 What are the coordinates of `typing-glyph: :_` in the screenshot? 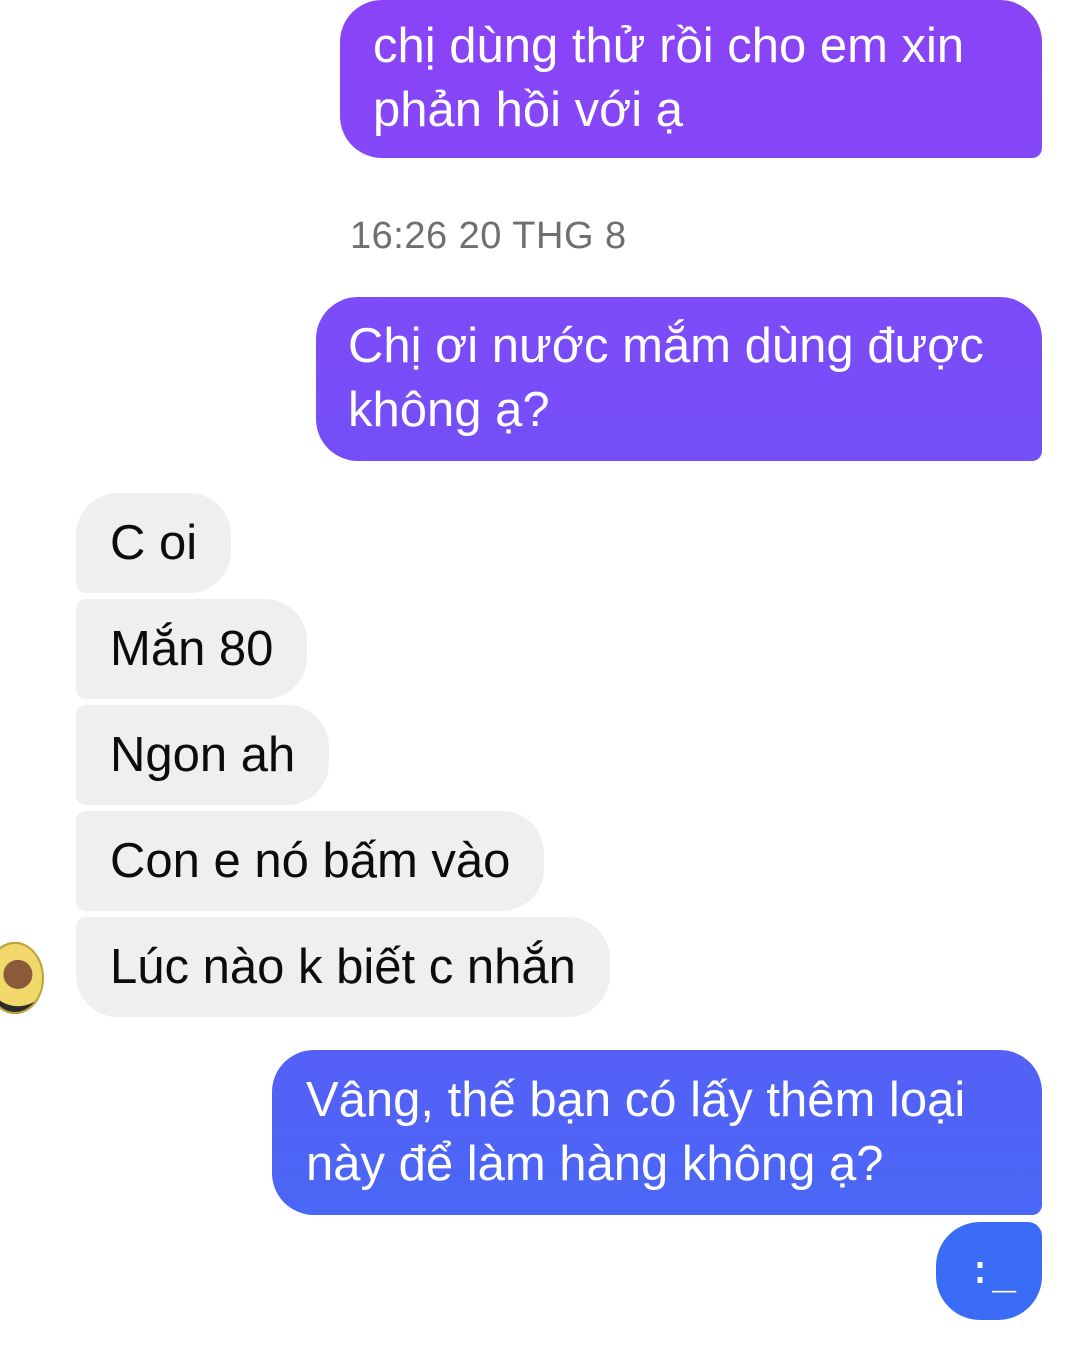 It's located at (992, 1270).